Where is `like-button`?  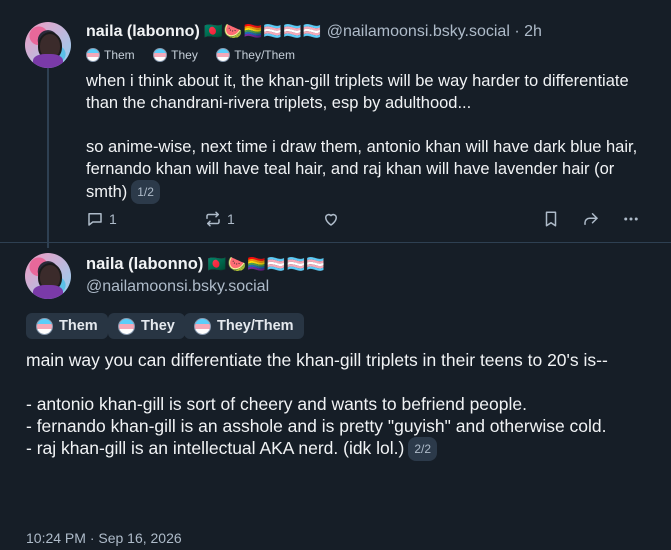
like-button is located at coordinates (331, 219).